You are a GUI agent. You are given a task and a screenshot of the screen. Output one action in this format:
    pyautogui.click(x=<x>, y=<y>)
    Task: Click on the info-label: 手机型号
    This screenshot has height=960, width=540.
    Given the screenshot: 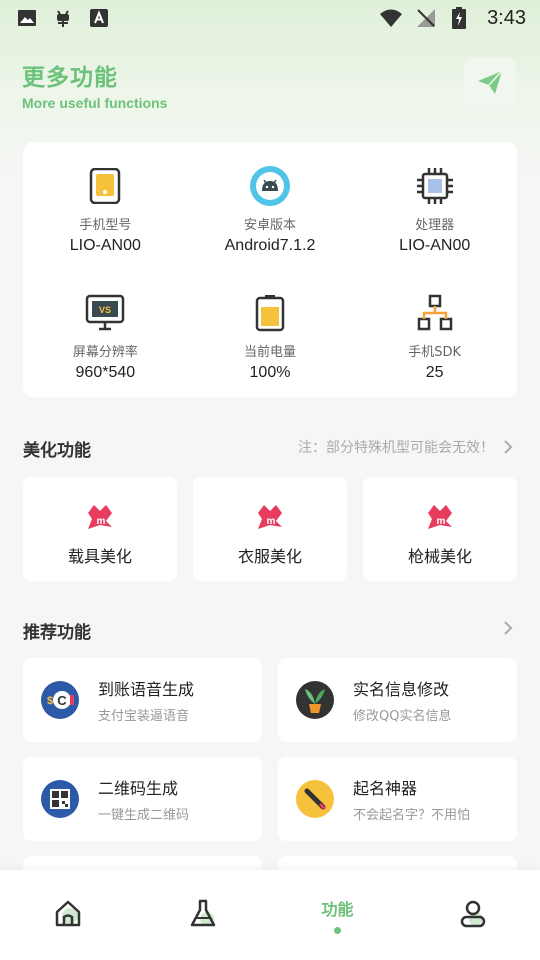 What is the action you would take?
    pyautogui.click(x=105, y=225)
    